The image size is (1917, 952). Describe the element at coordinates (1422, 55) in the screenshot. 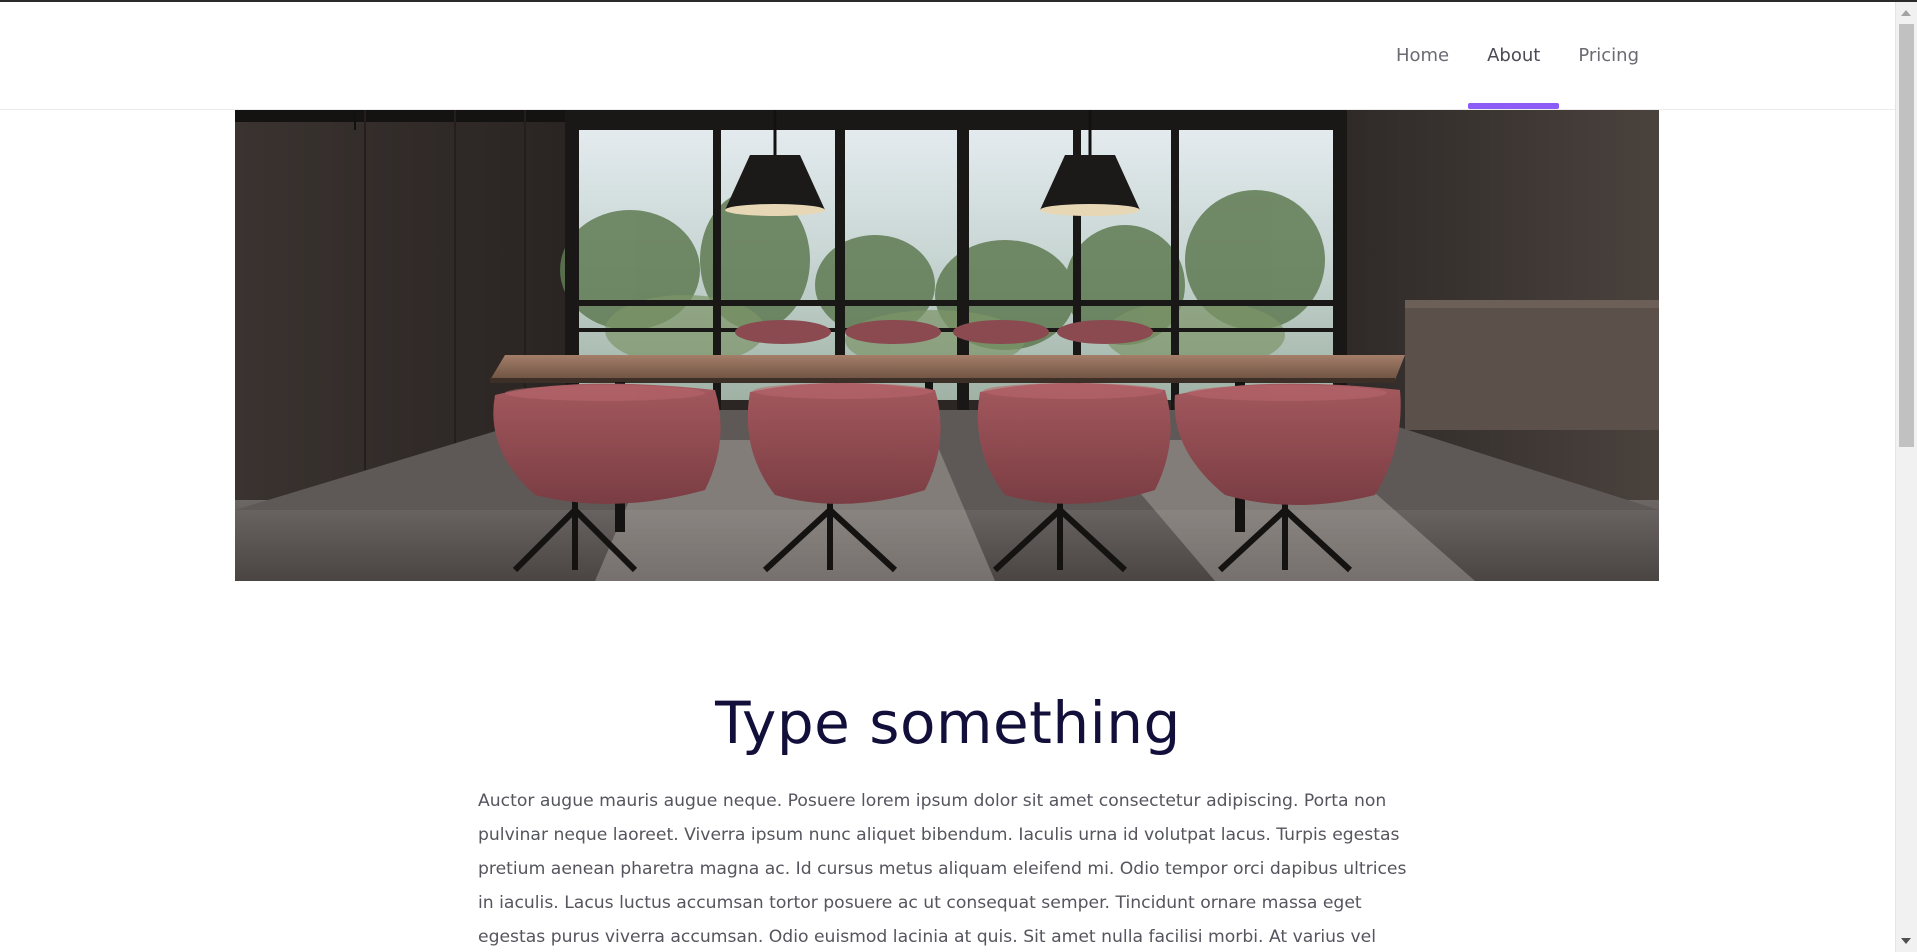

I see `nav-item-home: Home` at that location.